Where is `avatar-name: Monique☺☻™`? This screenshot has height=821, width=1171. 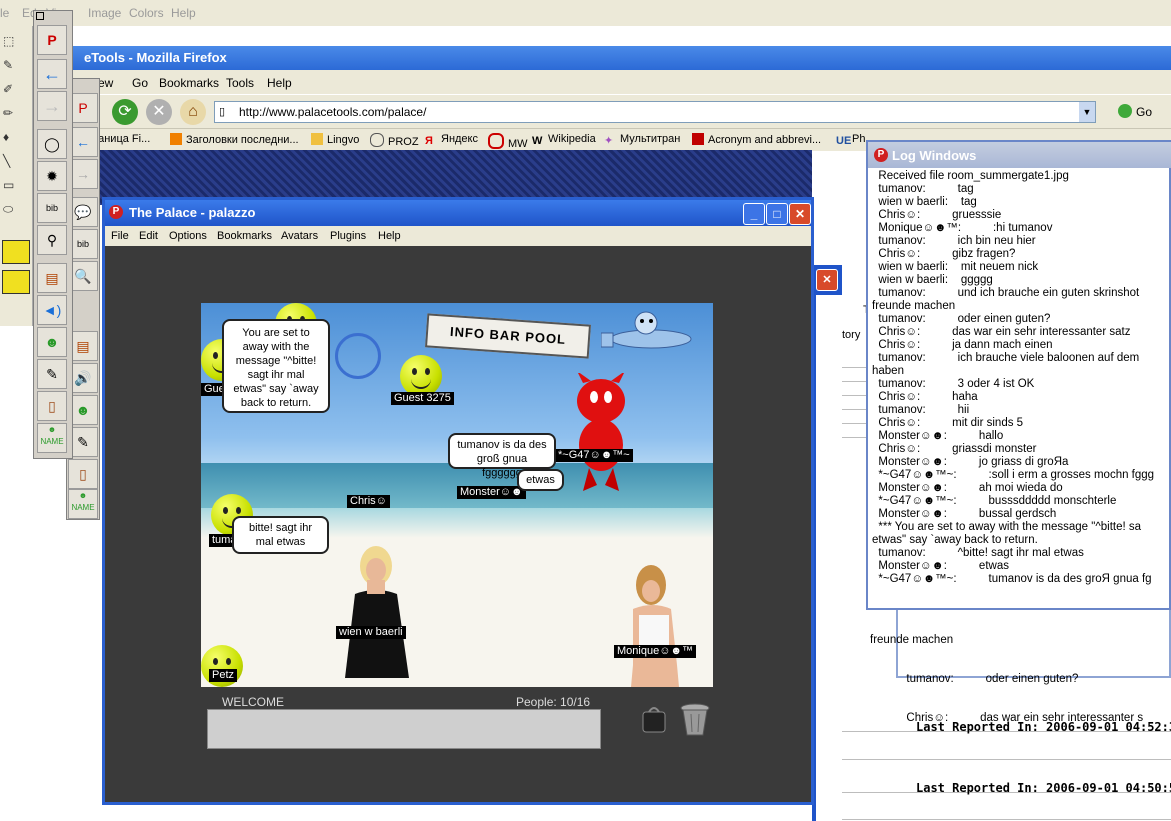
avatar-name: Monique☺☻™ is located at coordinates (655, 651).